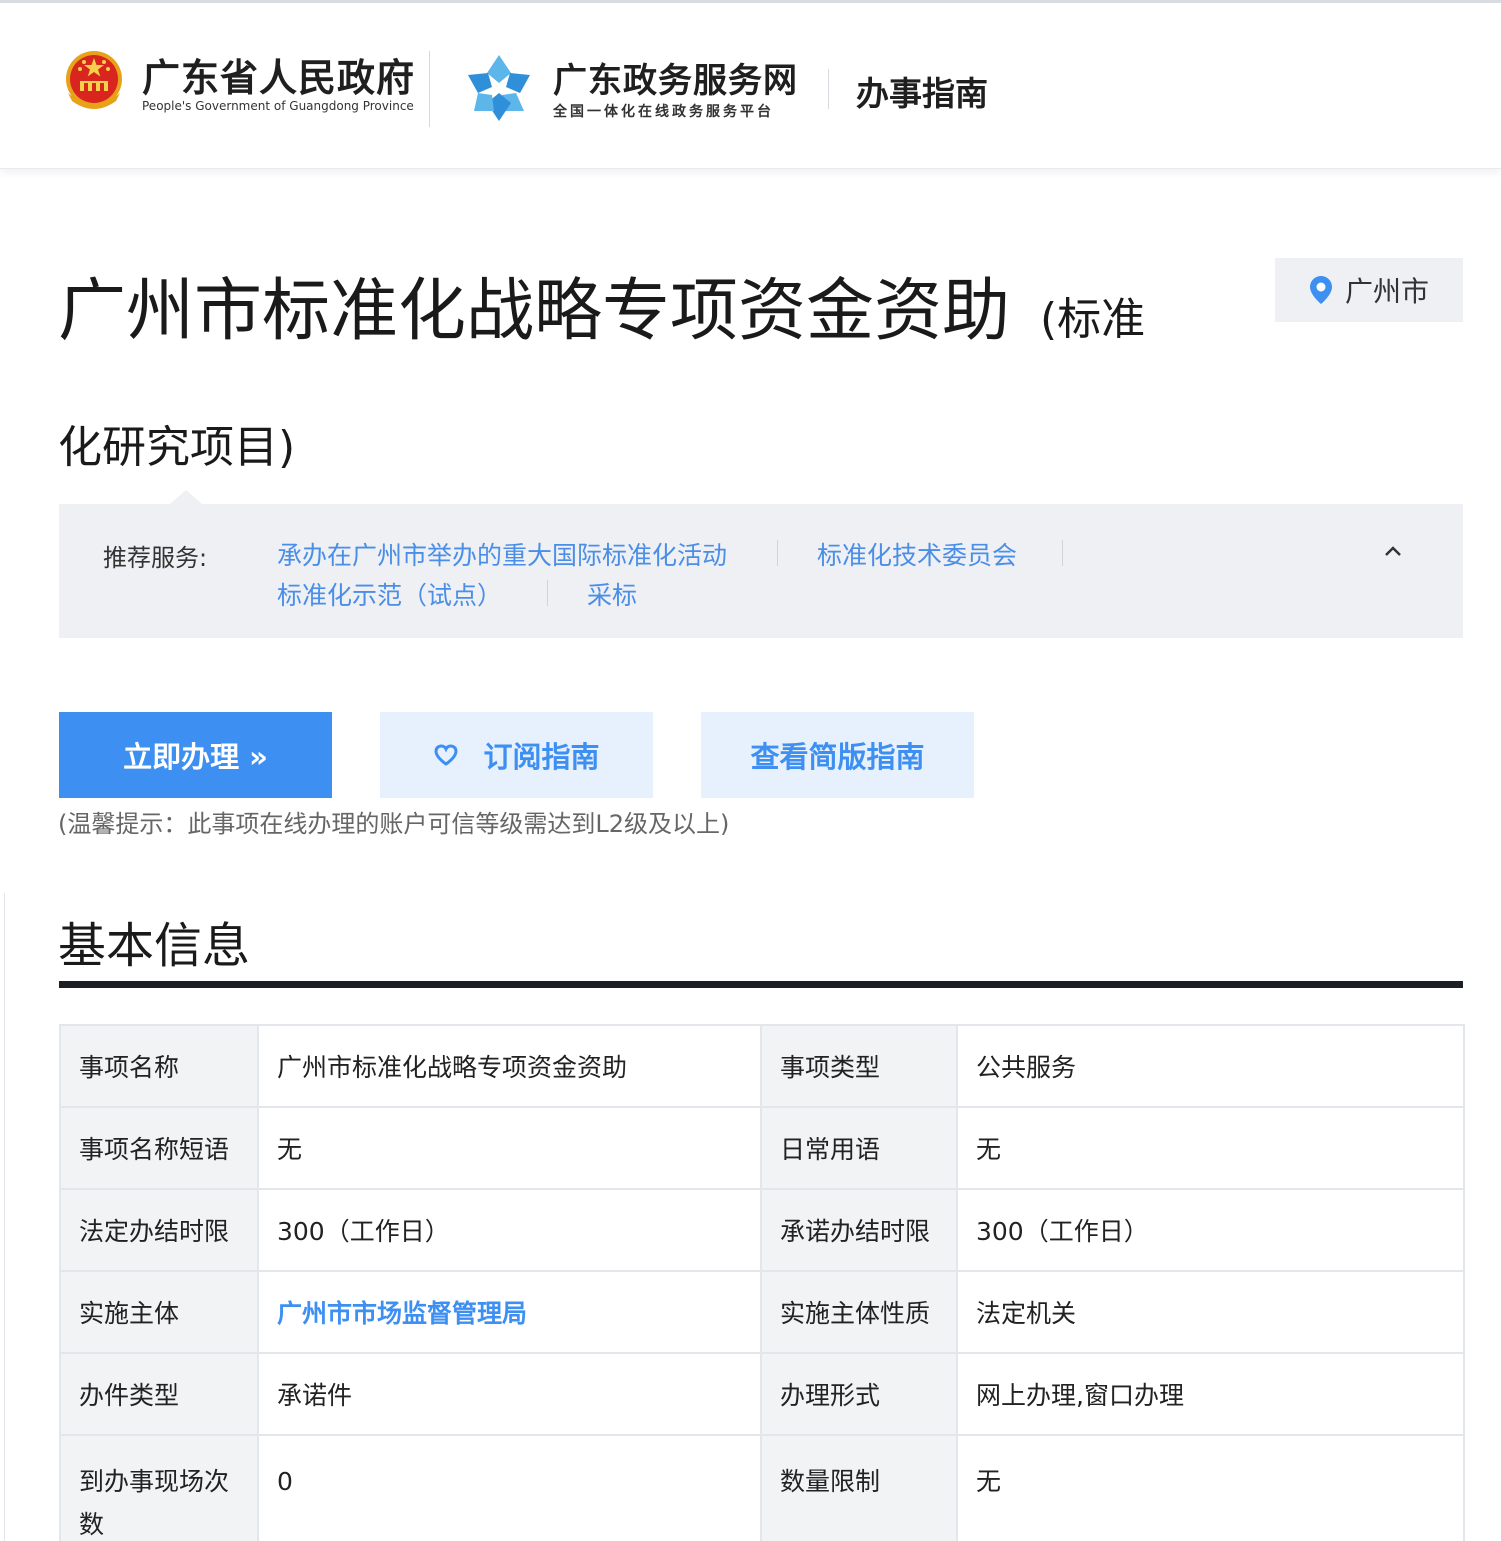  I want to click on field-value: 广州市市场监督管理局, so click(509, 1312).